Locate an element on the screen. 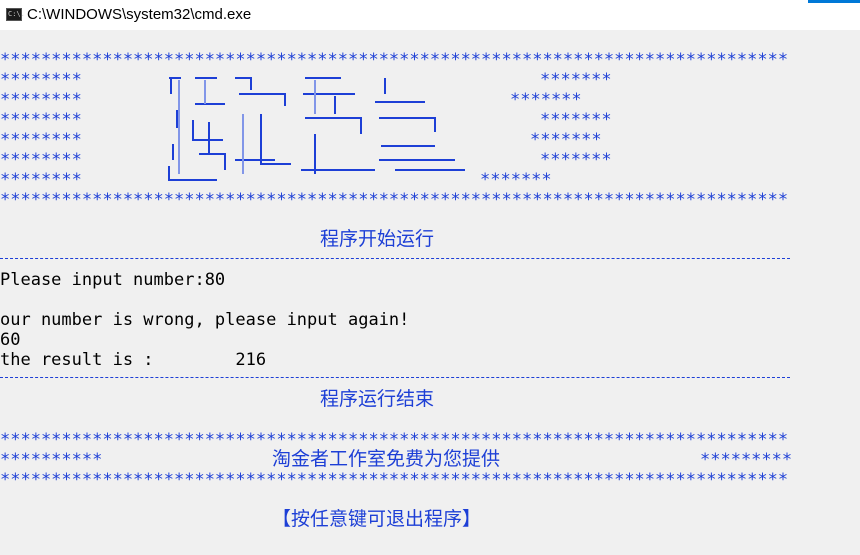 This screenshot has height=555, width=860. ascii-logo-art is located at coordinates (316, 129).